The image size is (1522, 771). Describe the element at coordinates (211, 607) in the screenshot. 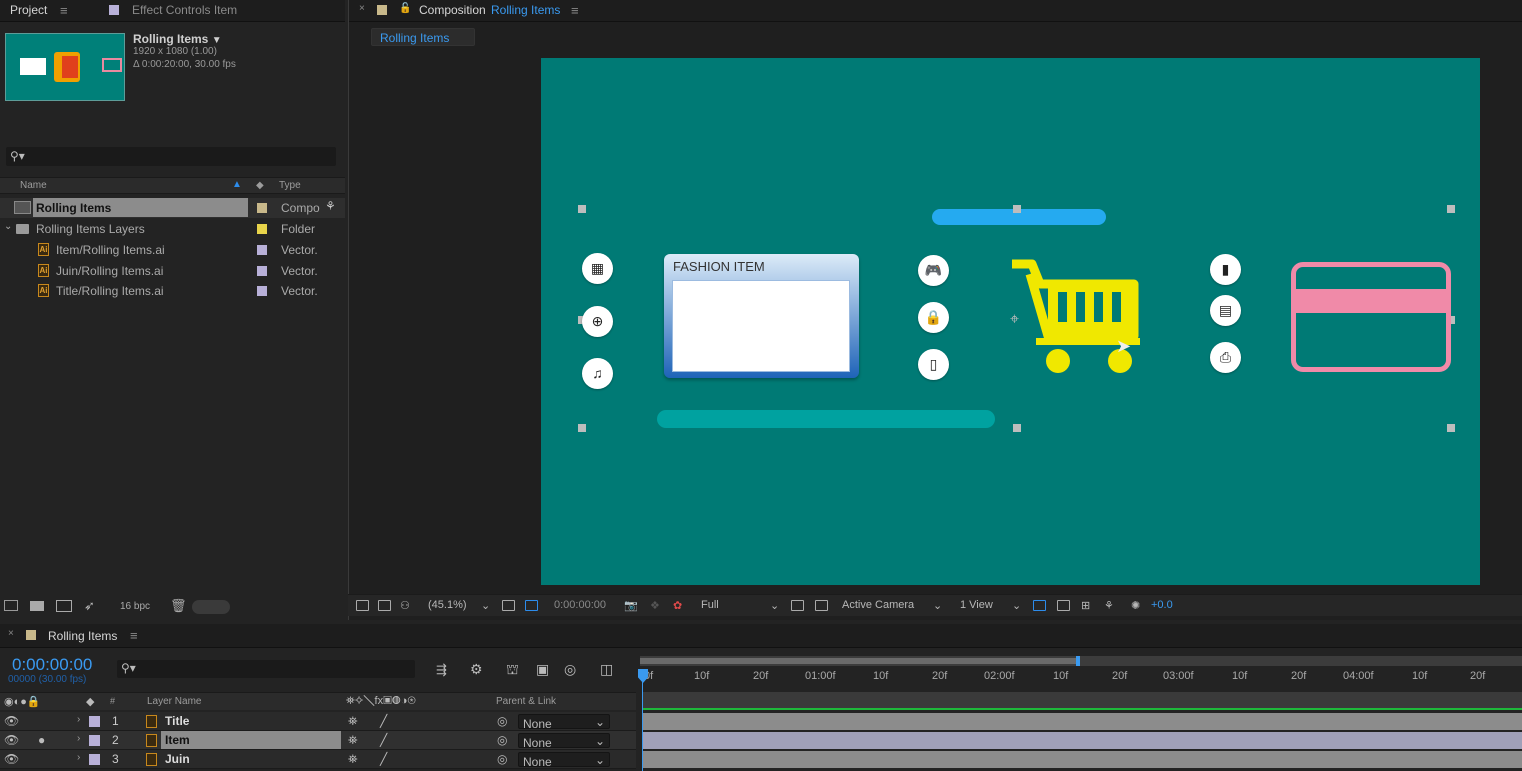

I see `scroll-pill` at that location.